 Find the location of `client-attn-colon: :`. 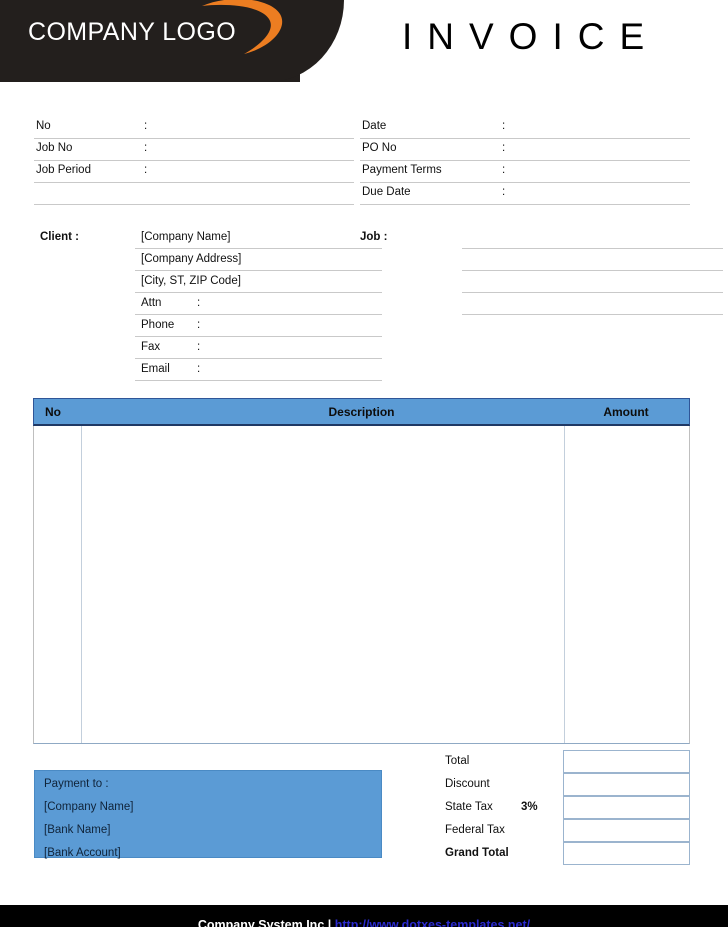

client-attn-colon: : is located at coordinates (199, 303).